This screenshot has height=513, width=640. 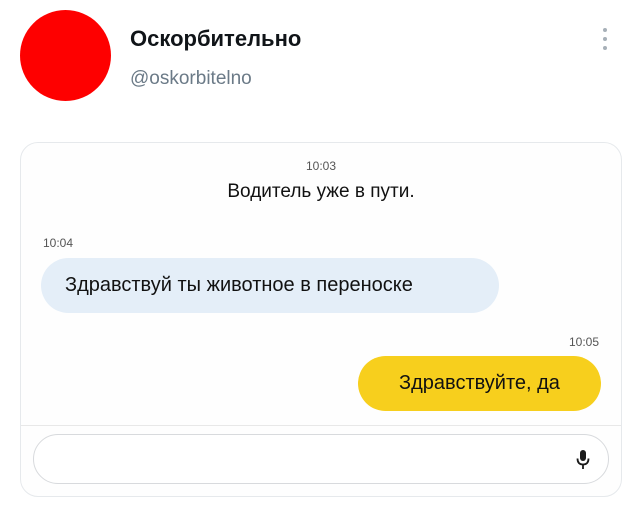 I want to click on microphone-icon, so click(x=583, y=459).